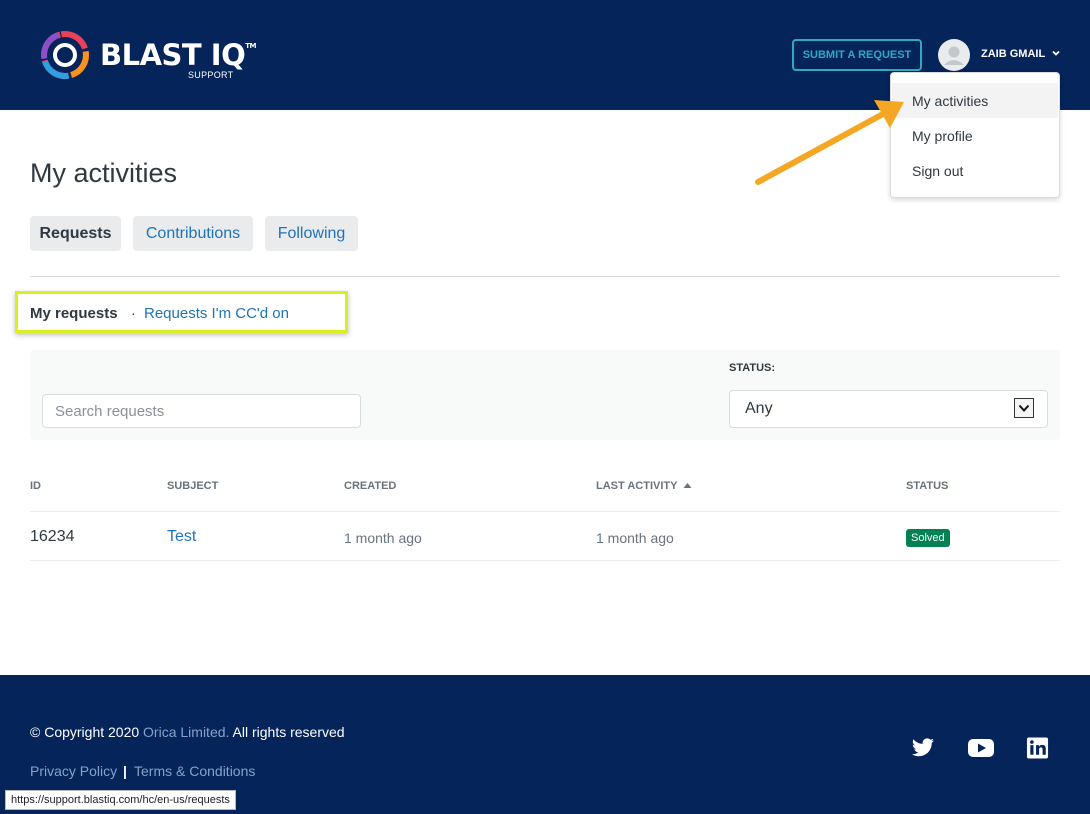 Image resolution: width=1090 pixels, height=814 pixels. I want to click on logo-mark-icon, so click(65, 54).